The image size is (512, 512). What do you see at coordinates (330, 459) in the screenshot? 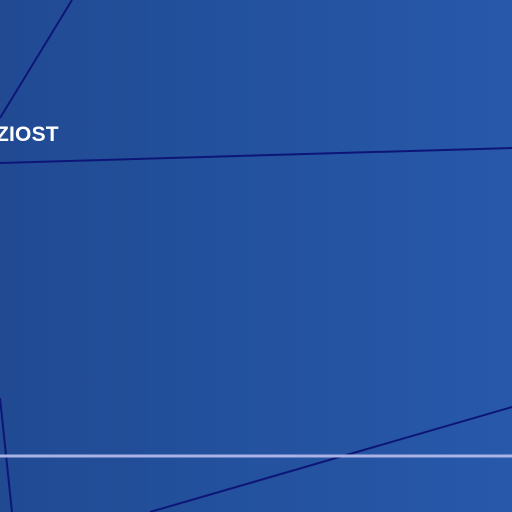
I see `diagonal-line-bottom-right` at bounding box center [330, 459].